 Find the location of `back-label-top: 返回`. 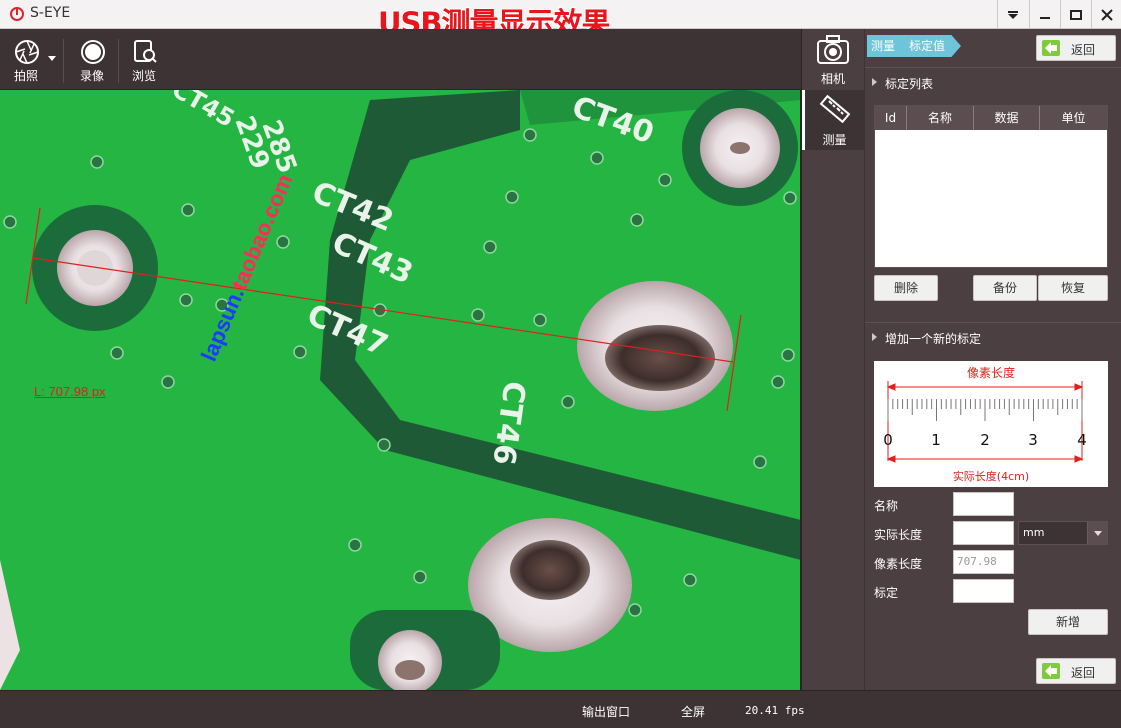

back-label-top: 返回 is located at coordinates (1083, 50).